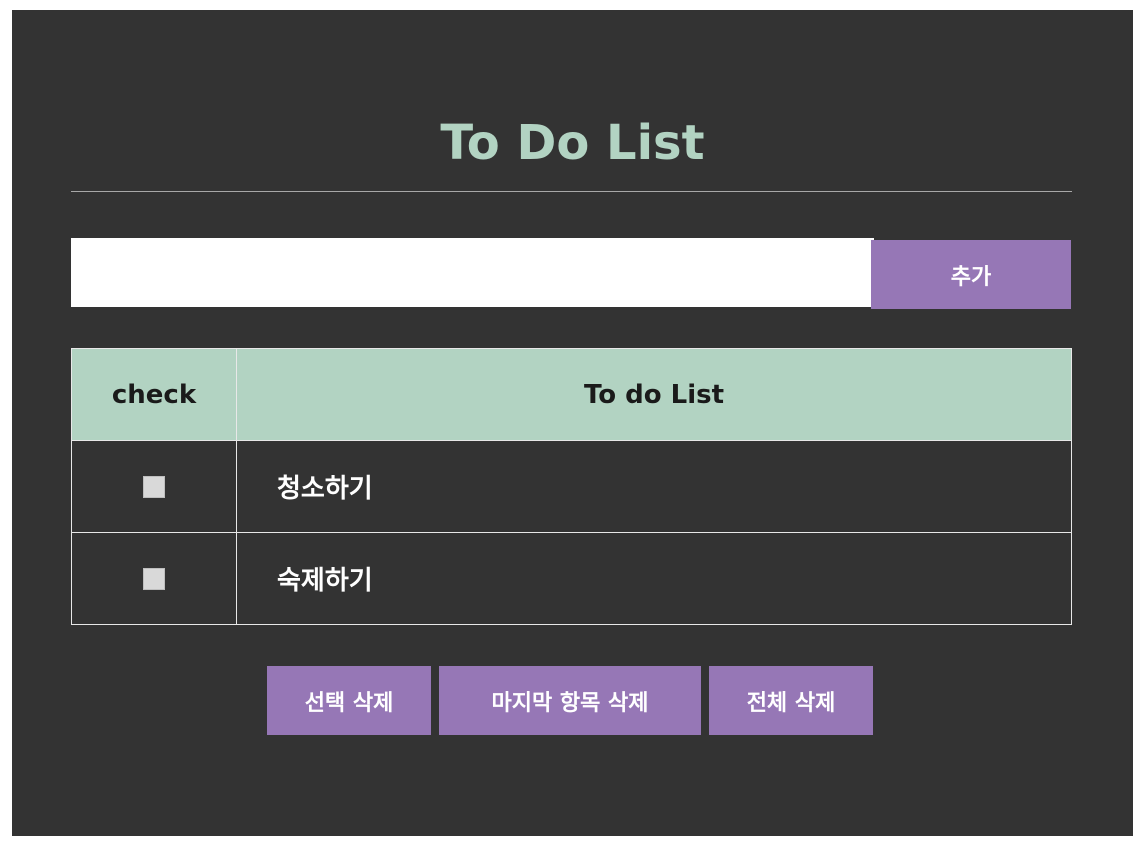 The width and height of the screenshot is (1138, 852). I want to click on delete-last-button: 마지막 항목 삭제, so click(570, 700).